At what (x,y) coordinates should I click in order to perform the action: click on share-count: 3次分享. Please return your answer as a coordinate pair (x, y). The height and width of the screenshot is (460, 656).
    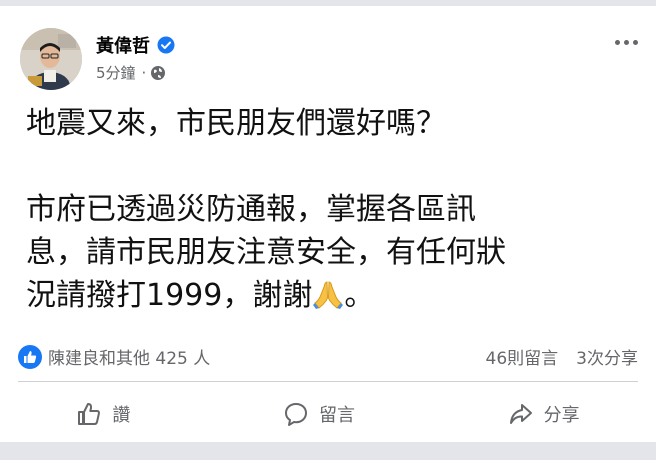
    Looking at the image, I should click on (607, 356).